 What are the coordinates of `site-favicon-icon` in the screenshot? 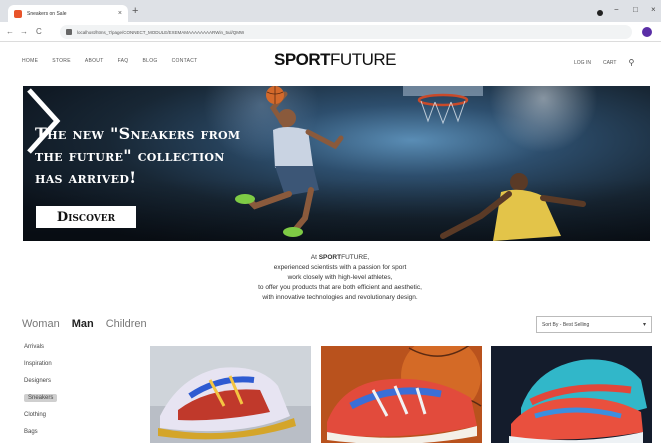 It's located at (18, 13).